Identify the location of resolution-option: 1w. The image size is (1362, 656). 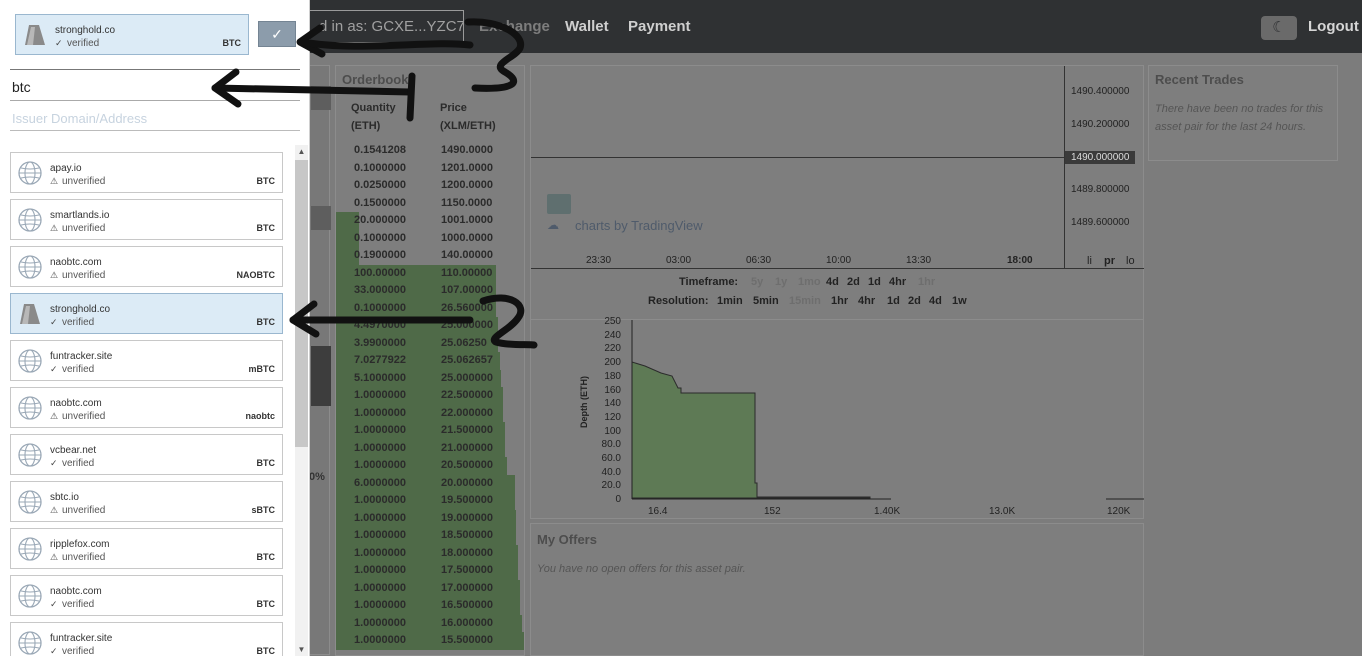
(959, 301).